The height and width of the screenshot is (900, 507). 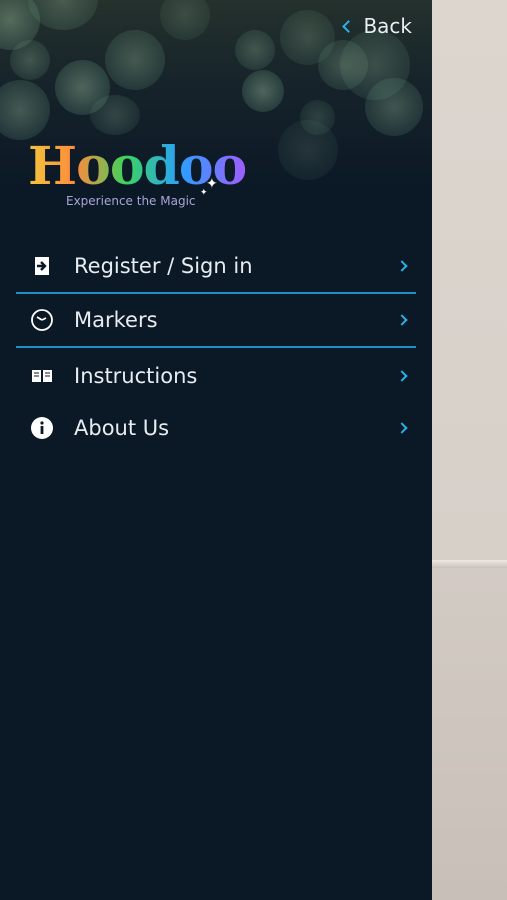 What do you see at coordinates (469, 564) in the screenshot?
I see `background-shelf-edge` at bounding box center [469, 564].